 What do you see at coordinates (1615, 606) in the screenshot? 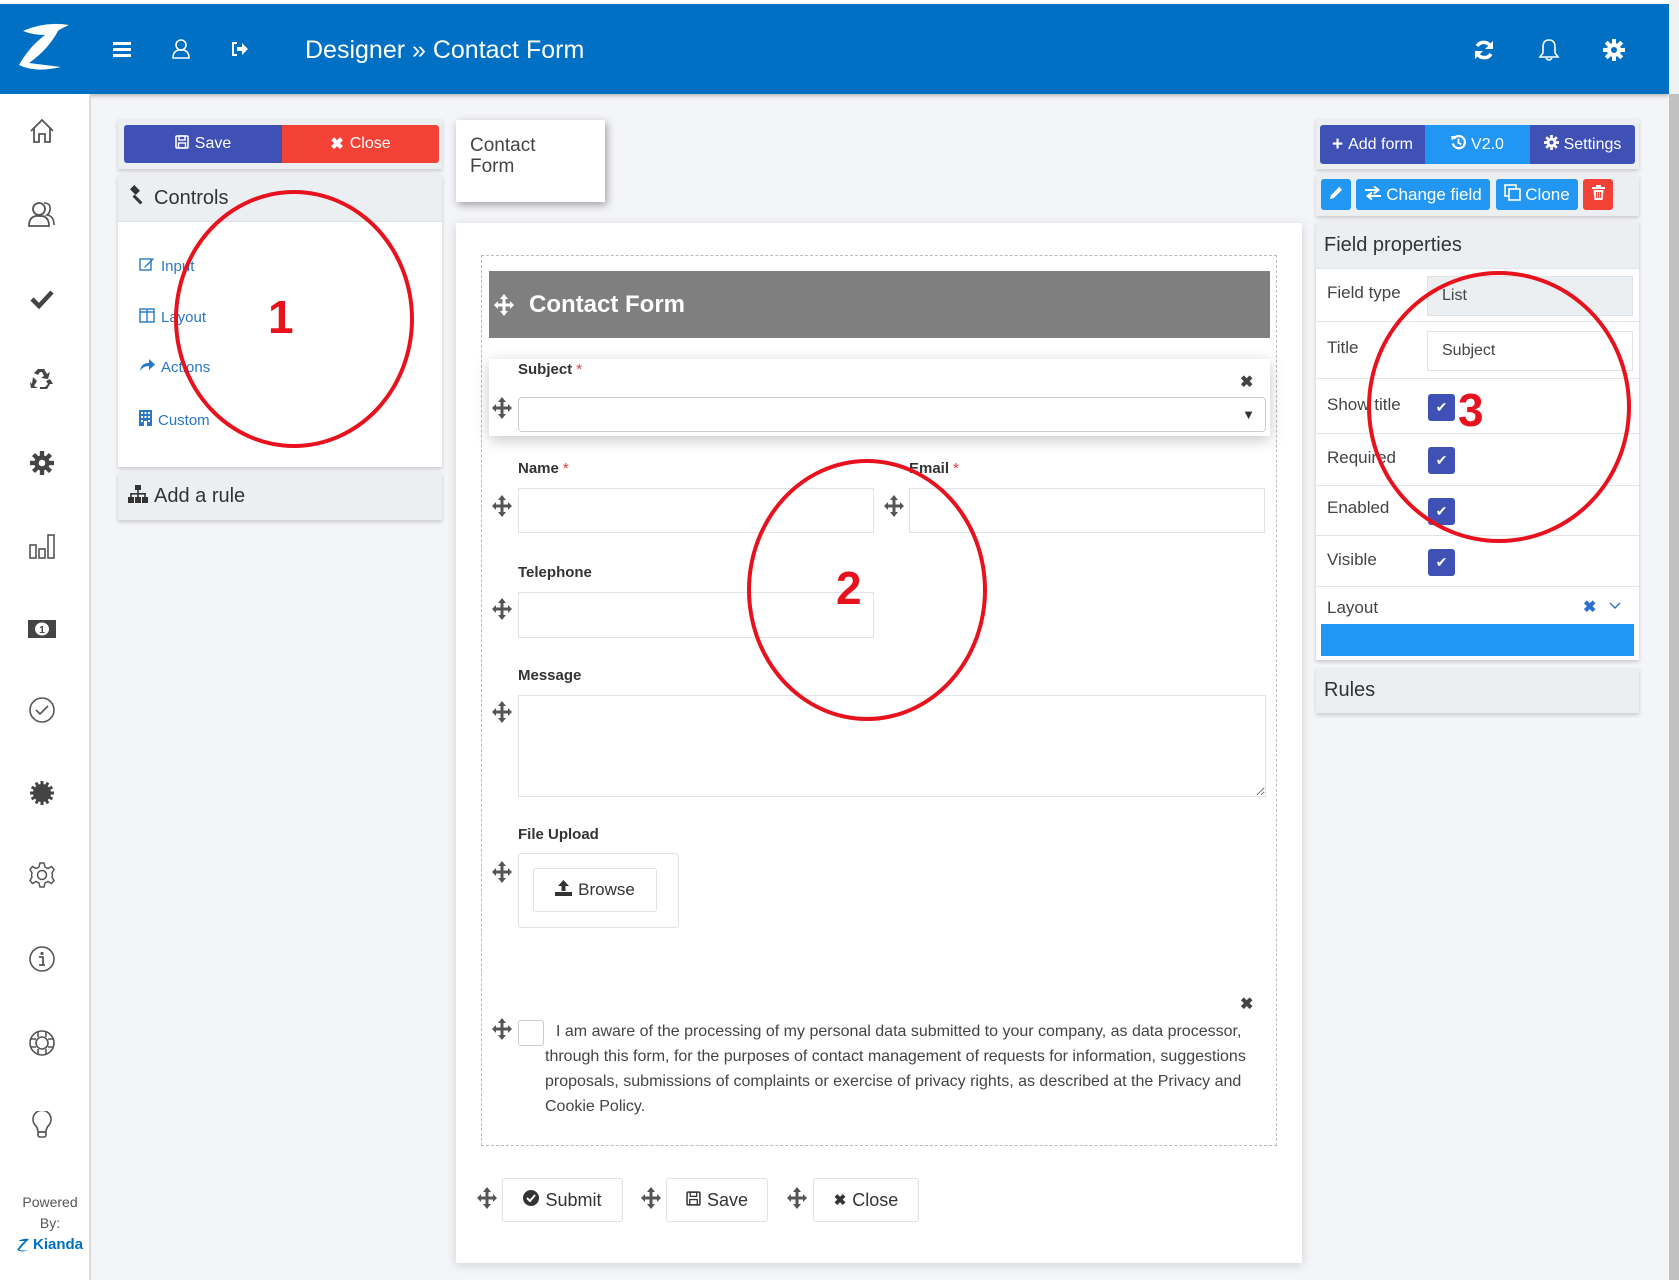
I see `chevron-down-icon` at bounding box center [1615, 606].